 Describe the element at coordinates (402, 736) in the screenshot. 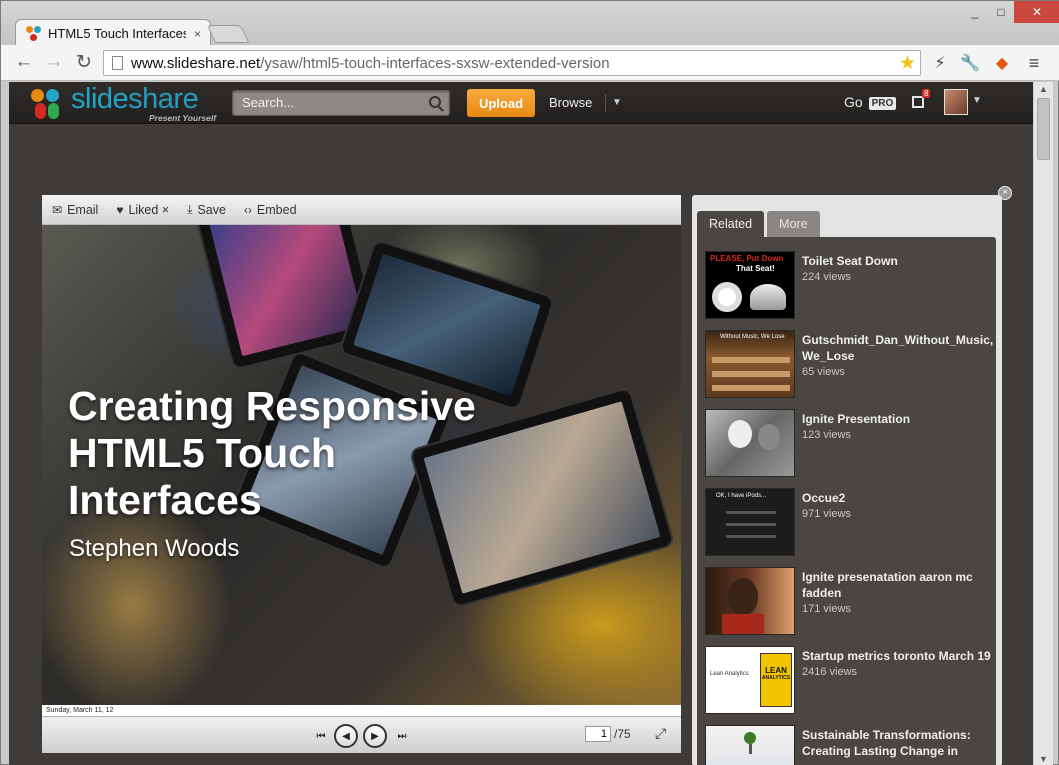

I see `last-slide-icon: ⏭` at that location.